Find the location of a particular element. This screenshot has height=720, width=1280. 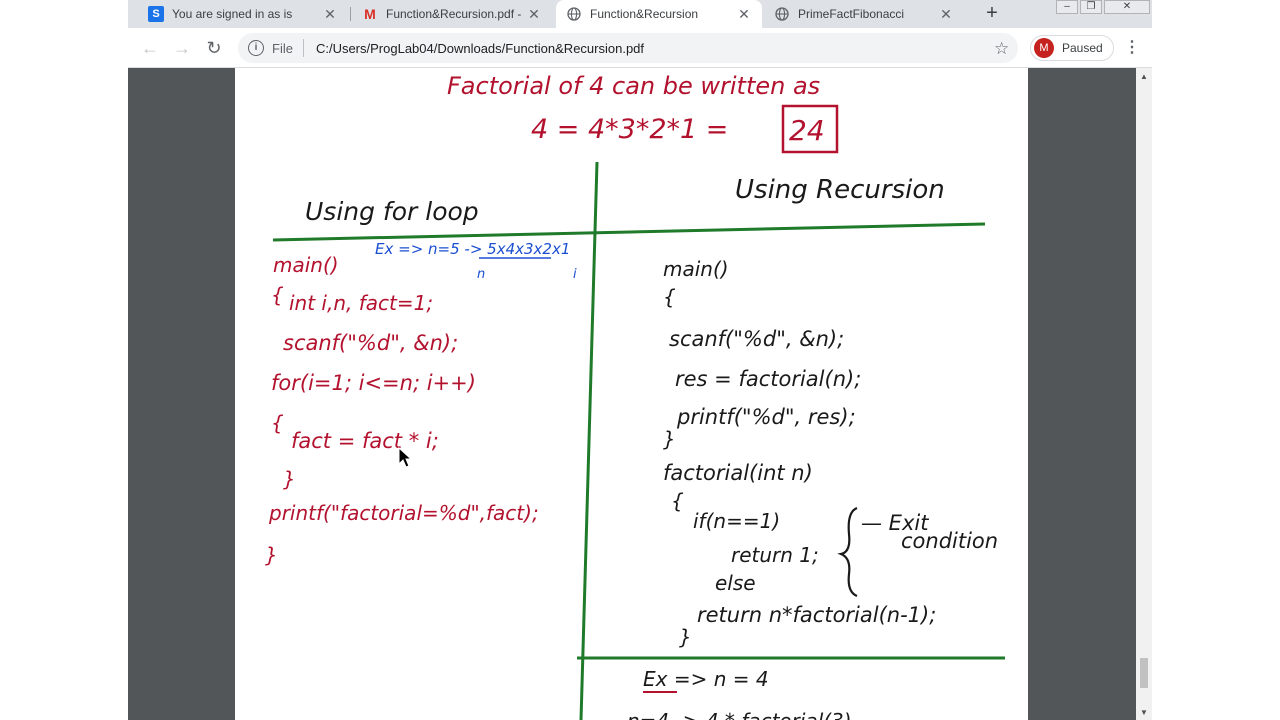

left-margin is located at coordinates (64, 360).